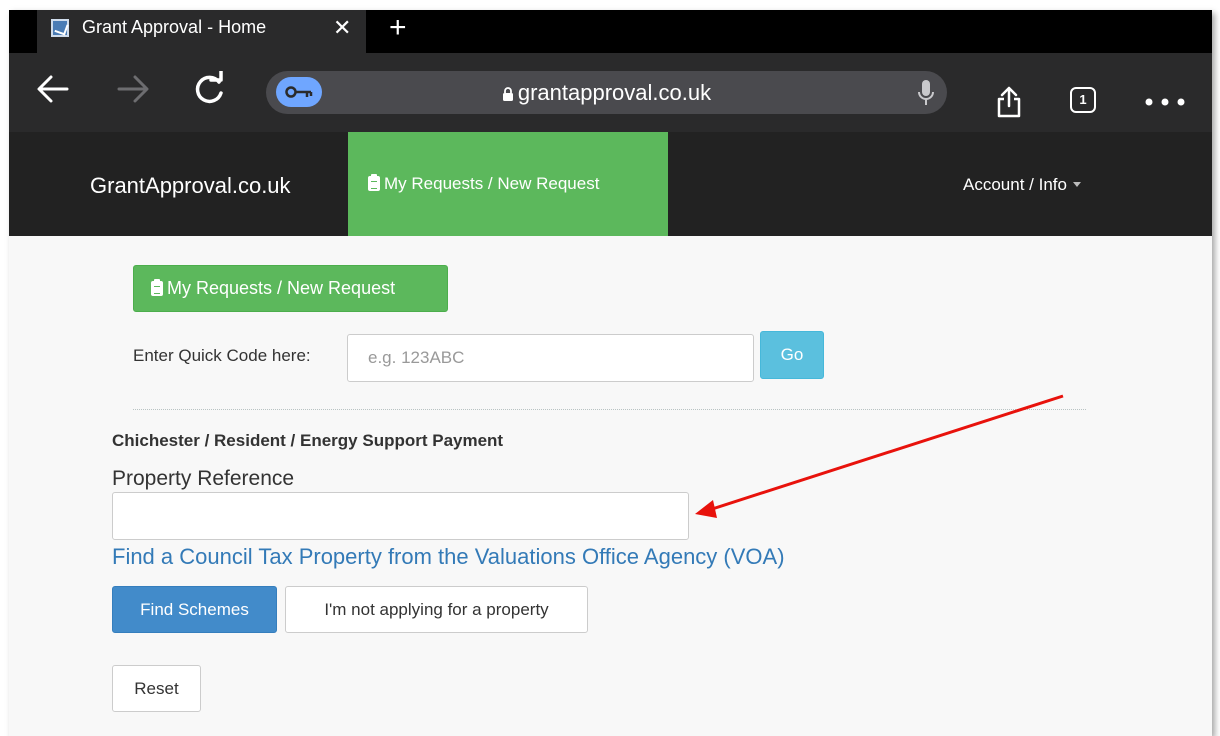 The height and width of the screenshot is (736, 1220). I want to click on site-brand: GrantApproval.co.uk, so click(190, 186).